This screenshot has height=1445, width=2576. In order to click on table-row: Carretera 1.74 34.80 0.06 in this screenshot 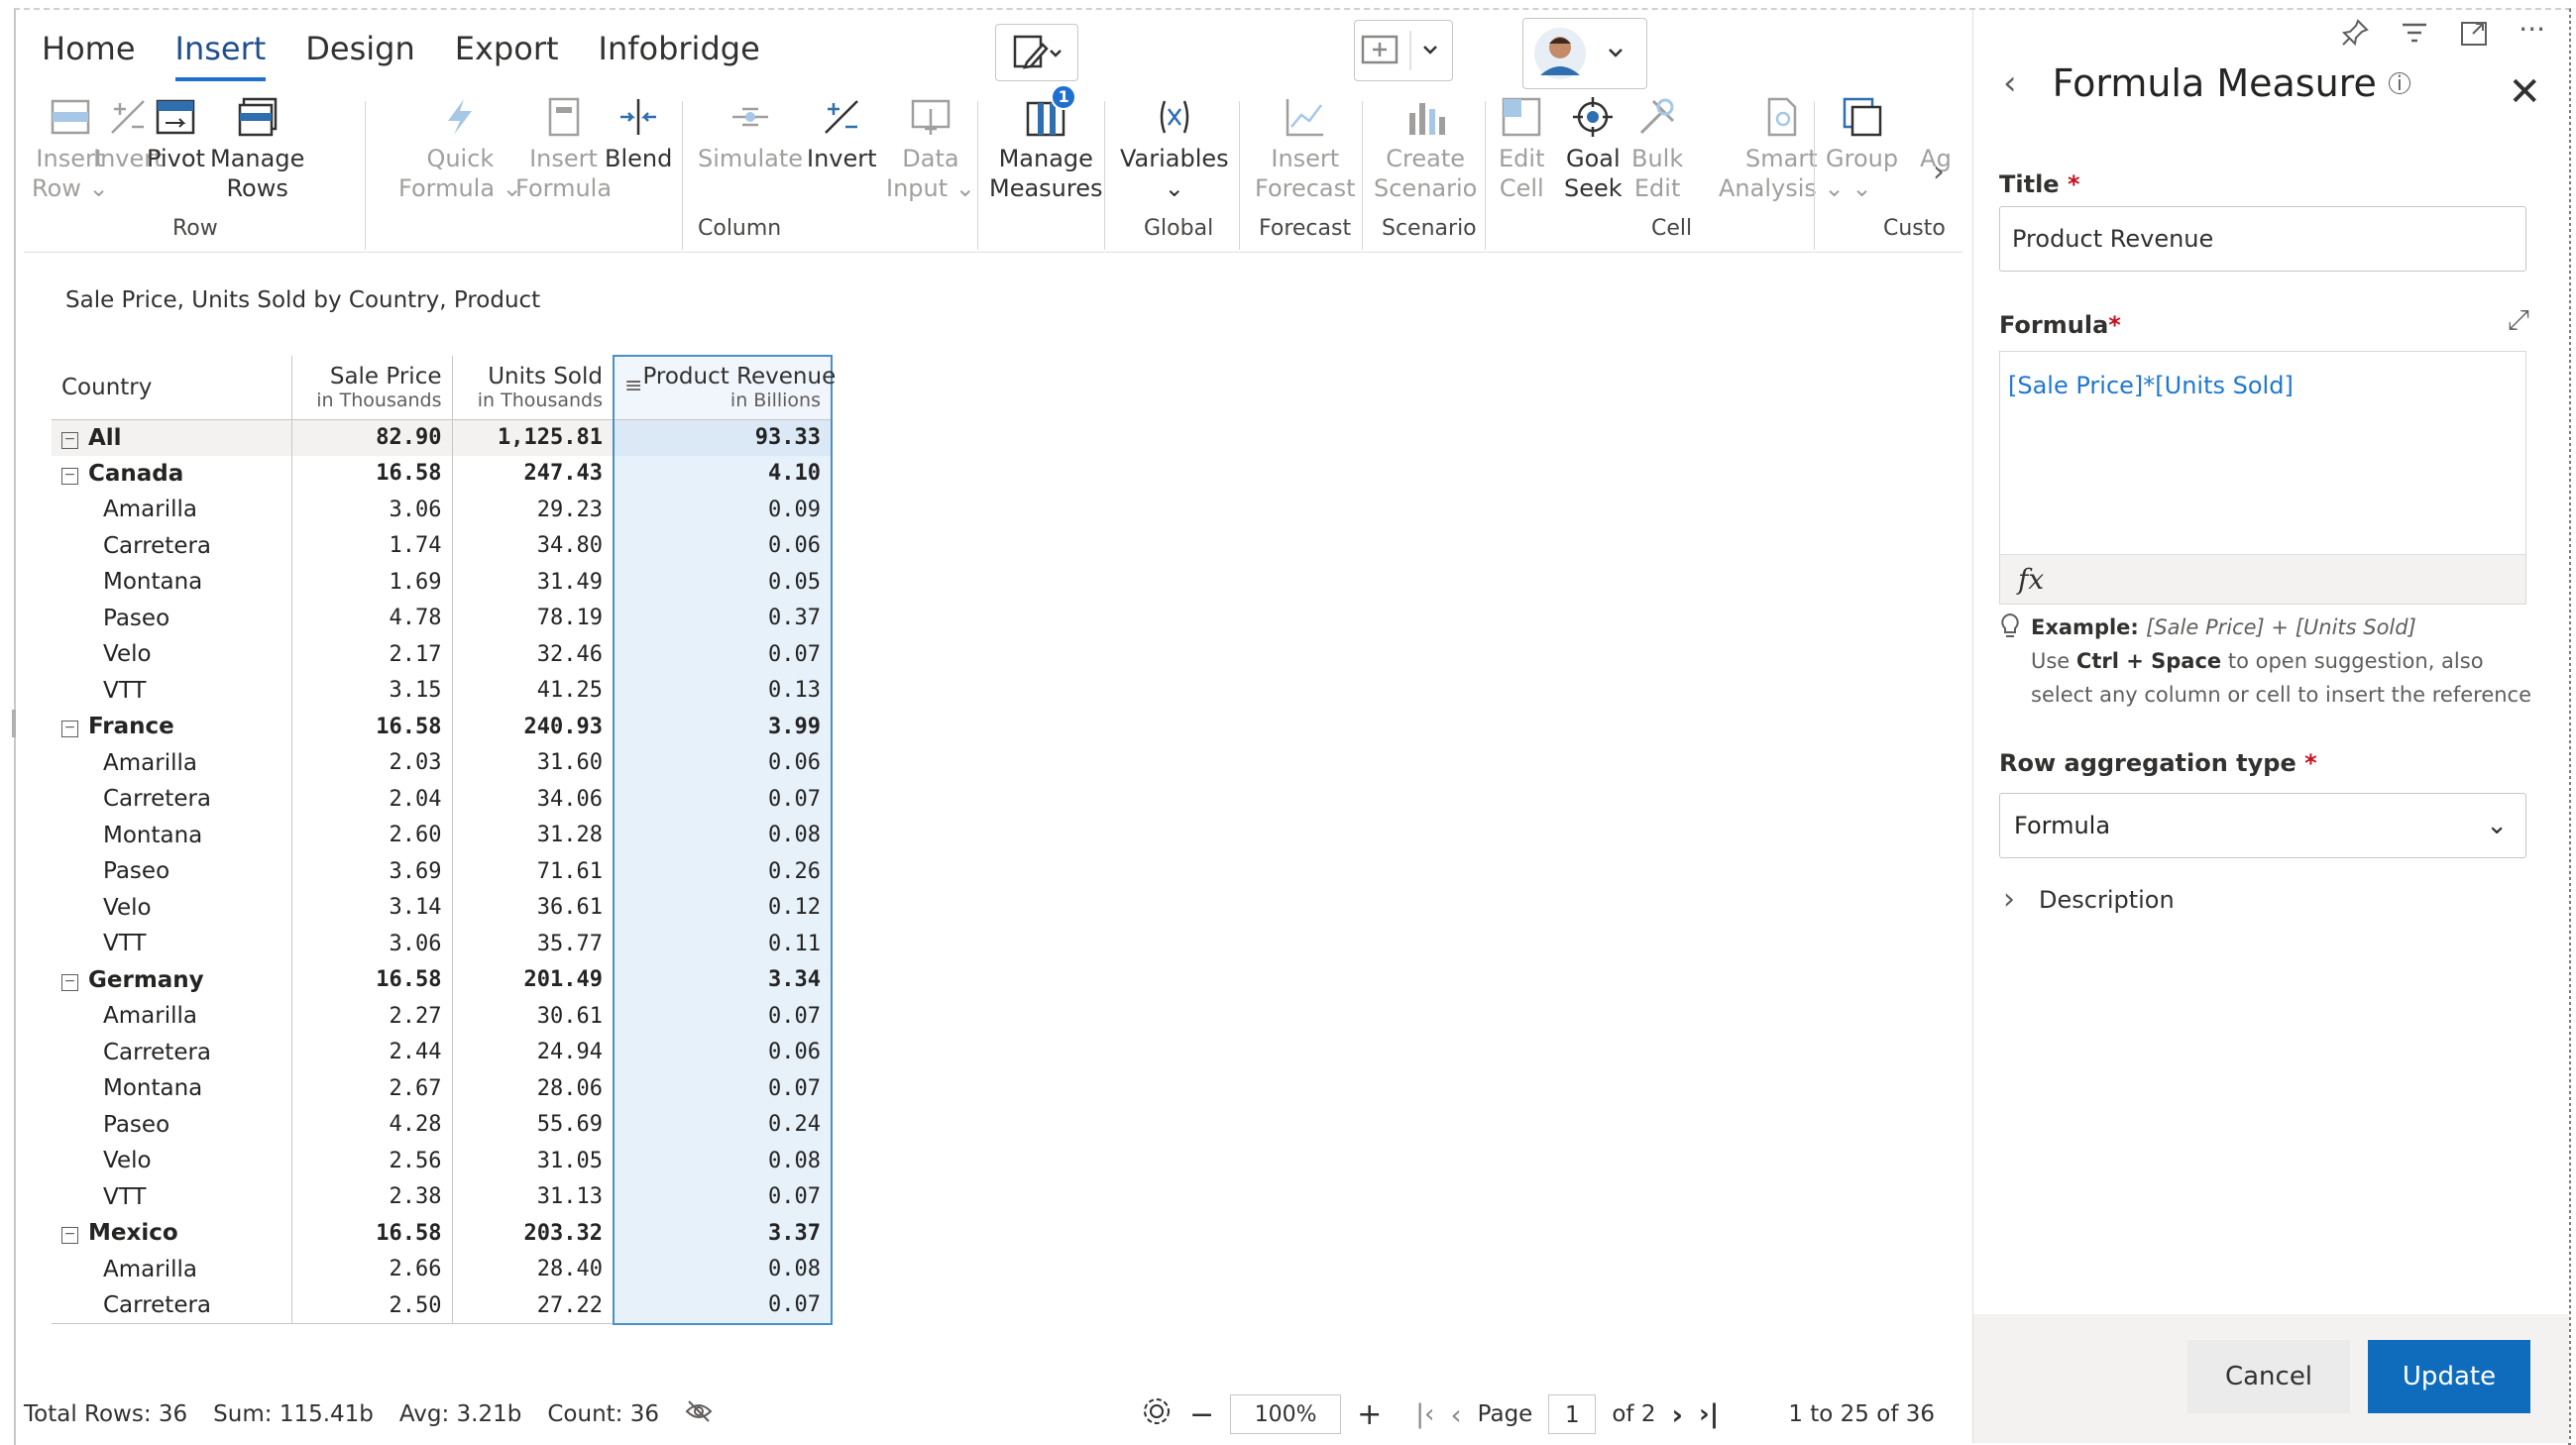, I will do `click(442, 545)`.